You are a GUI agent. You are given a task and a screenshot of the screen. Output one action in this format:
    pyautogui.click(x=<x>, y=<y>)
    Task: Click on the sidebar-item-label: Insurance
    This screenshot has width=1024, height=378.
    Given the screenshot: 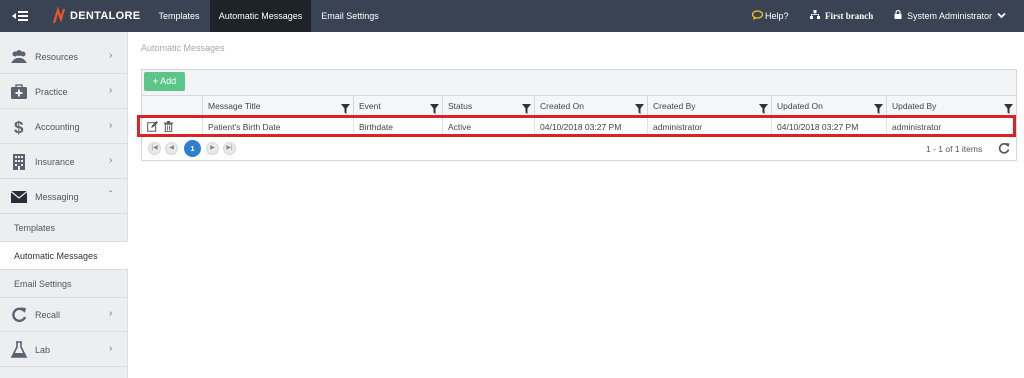 What is the action you would take?
    pyautogui.click(x=55, y=162)
    